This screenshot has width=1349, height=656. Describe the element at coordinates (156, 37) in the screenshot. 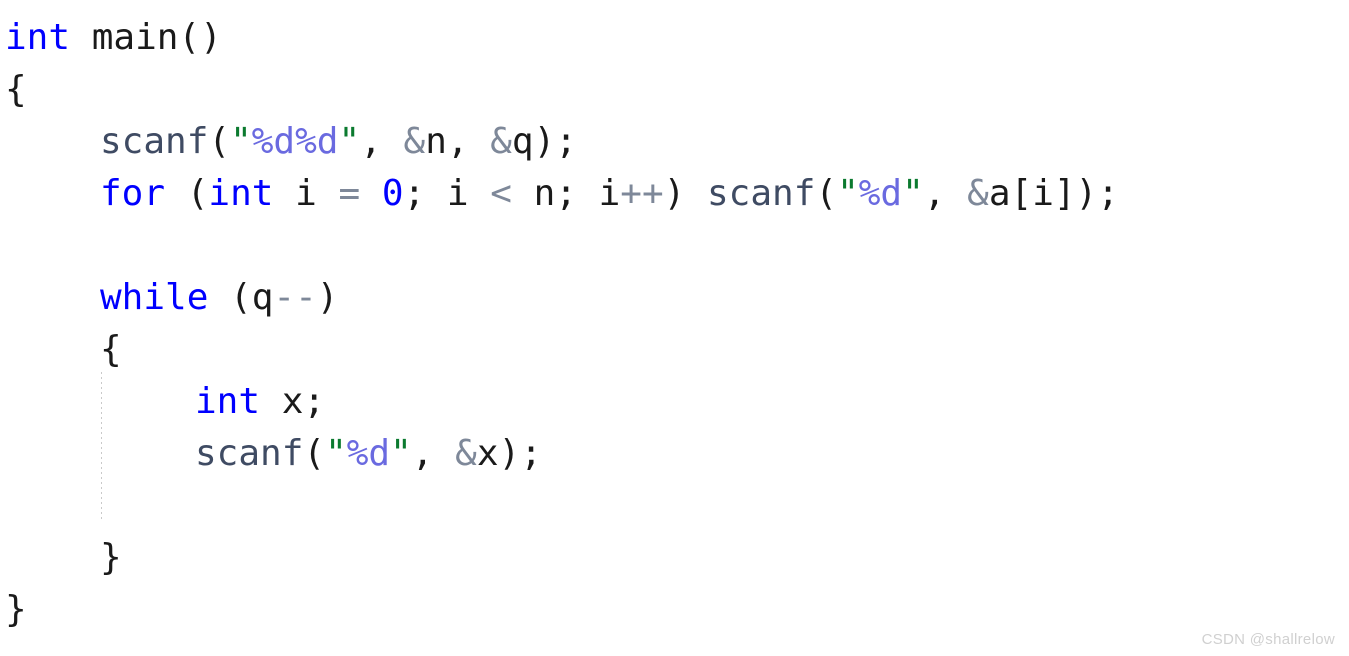

I see `token-plain: main()` at that location.